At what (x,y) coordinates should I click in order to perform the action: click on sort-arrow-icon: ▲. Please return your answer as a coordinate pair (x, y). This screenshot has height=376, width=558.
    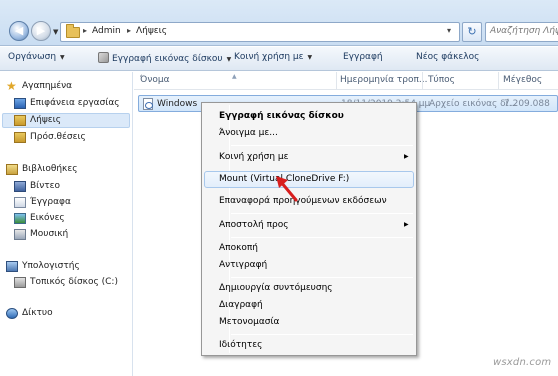
    Looking at the image, I should click on (234, 76).